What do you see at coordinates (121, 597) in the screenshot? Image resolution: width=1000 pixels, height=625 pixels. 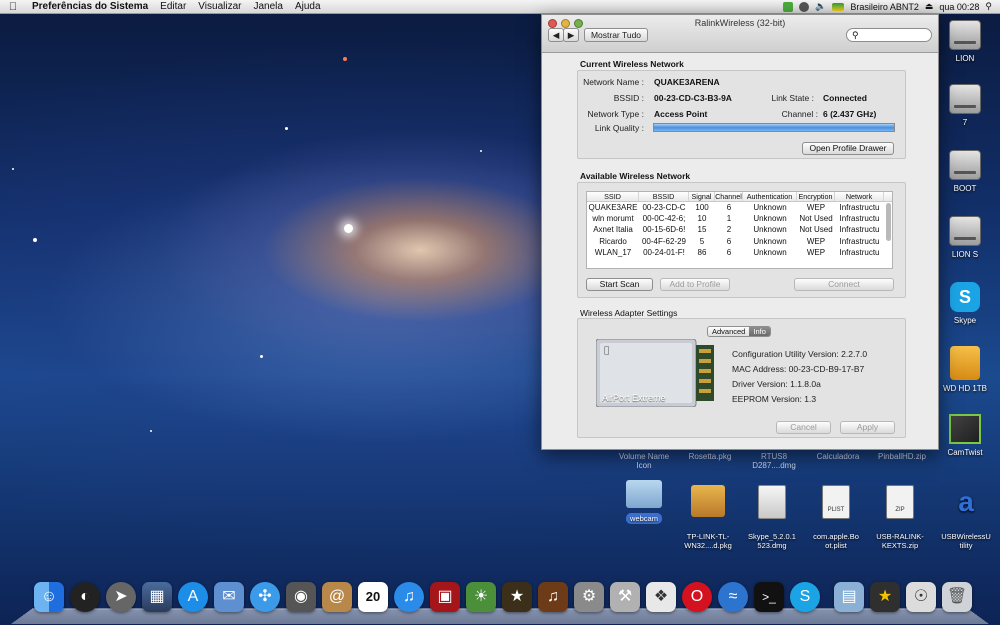 I see `launchpad-icon: ➤` at bounding box center [121, 597].